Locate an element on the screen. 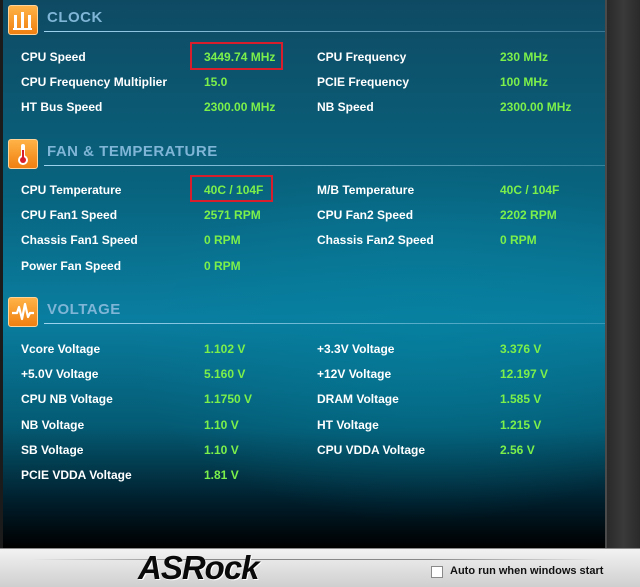  chassis-fan1-speed-label: Chassis Fan1 Speed is located at coordinates (79, 240).